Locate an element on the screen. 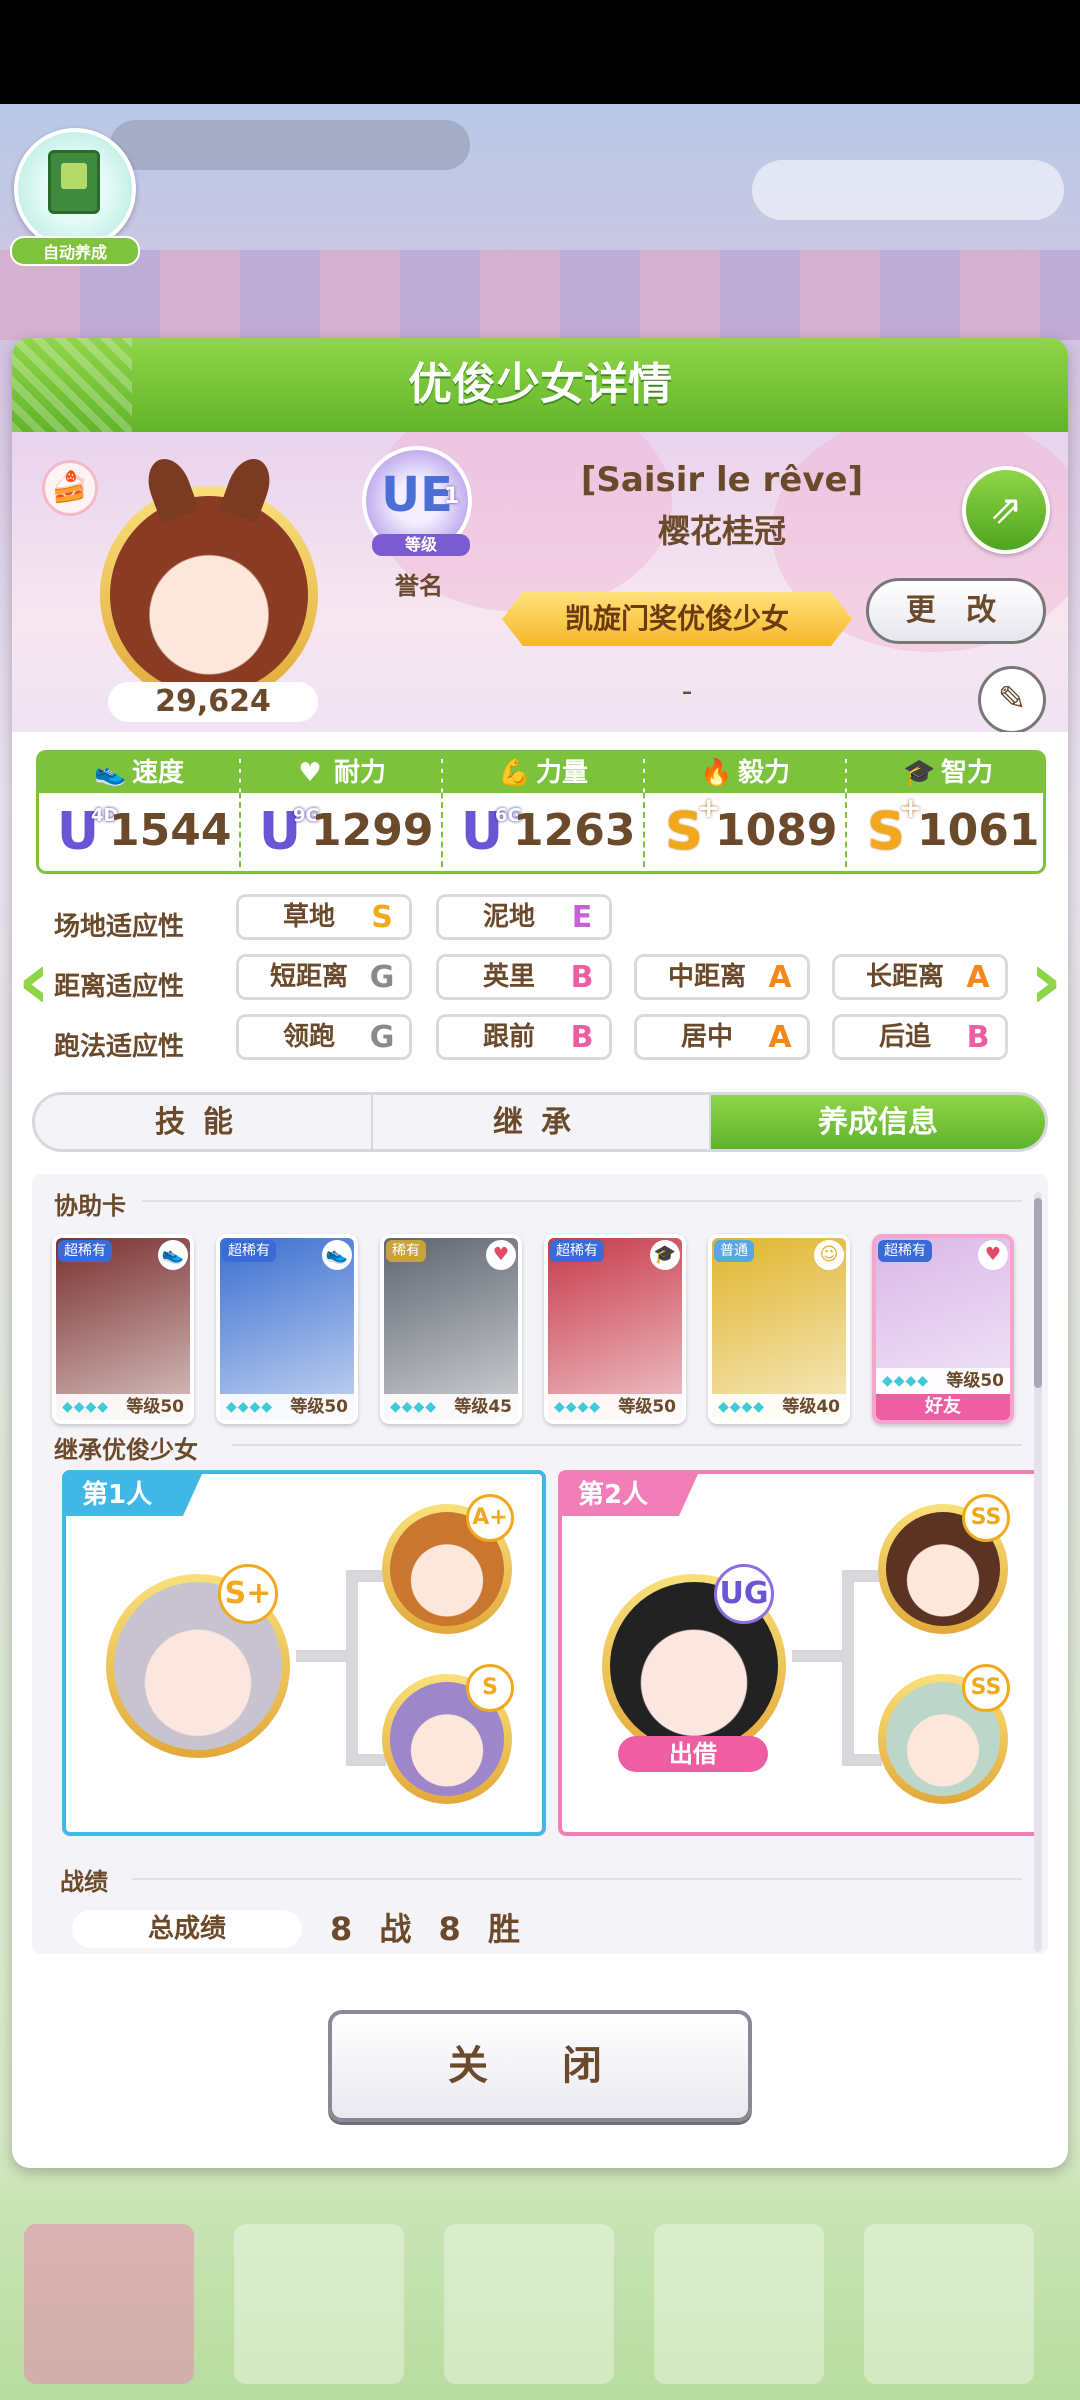 The height and width of the screenshot is (2400, 1080). stat-label: 智力 is located at coordinates (966, 773).